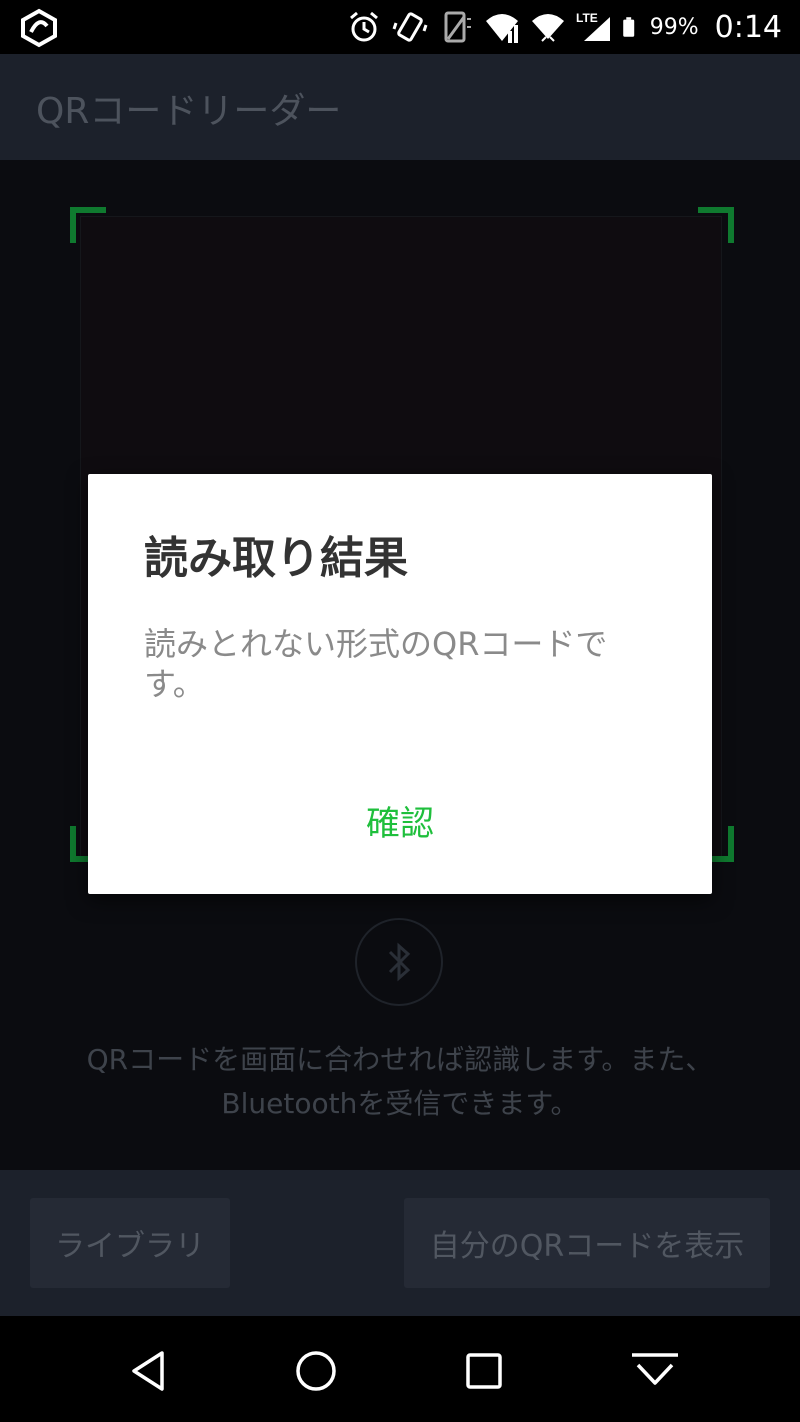 This screenshot has width=800, height=1422. I want to click on hide-nav-icon, so click(655, 1371).